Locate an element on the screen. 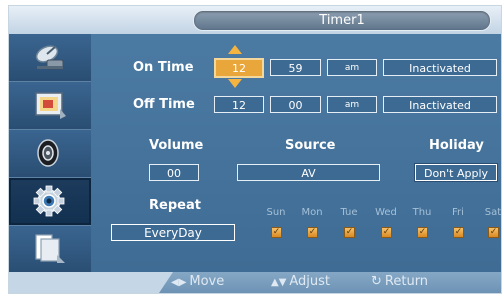  gear-icon is located at coordinates (49, 201).